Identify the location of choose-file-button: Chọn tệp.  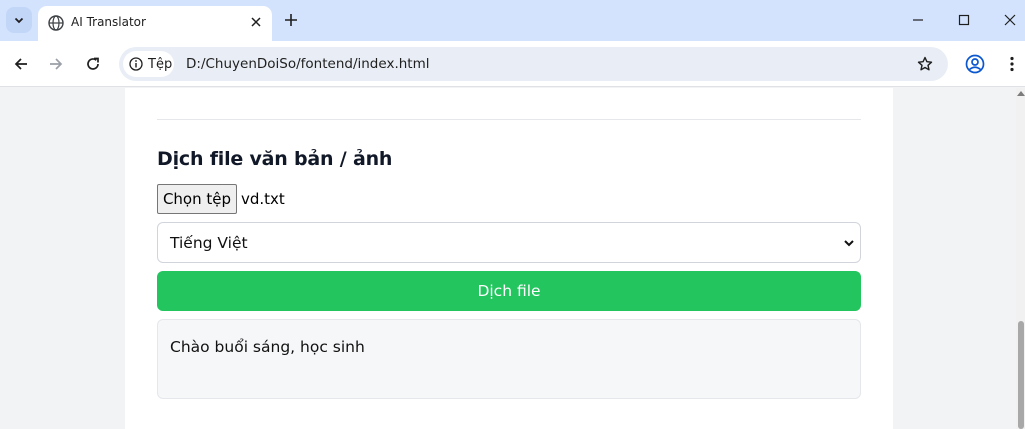
(197, 199).